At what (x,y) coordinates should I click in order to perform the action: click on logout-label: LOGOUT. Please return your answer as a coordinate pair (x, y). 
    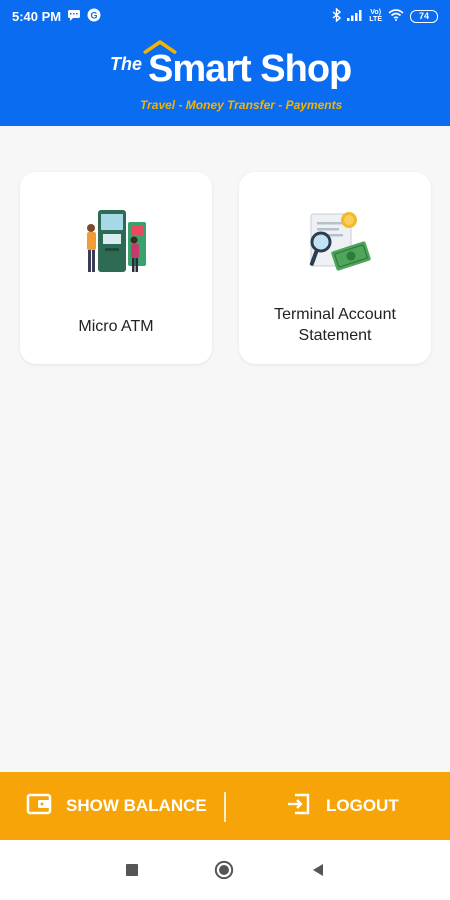
    Looking at the image, I should click on (362, 805).